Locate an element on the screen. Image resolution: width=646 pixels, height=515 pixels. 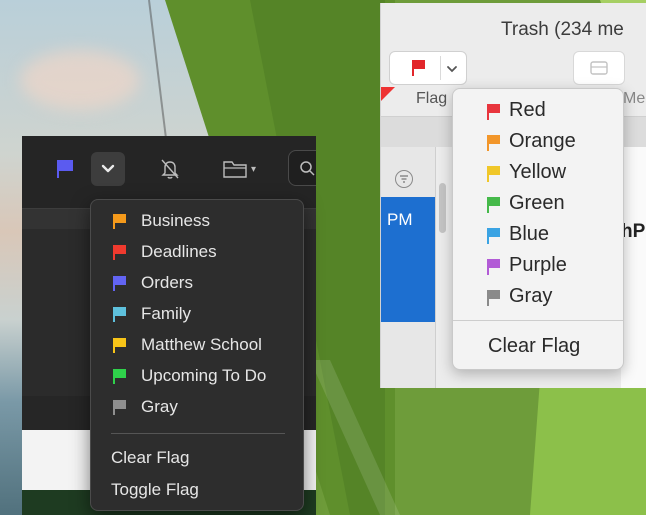
filter-icon is located at coordinates (404, 179).